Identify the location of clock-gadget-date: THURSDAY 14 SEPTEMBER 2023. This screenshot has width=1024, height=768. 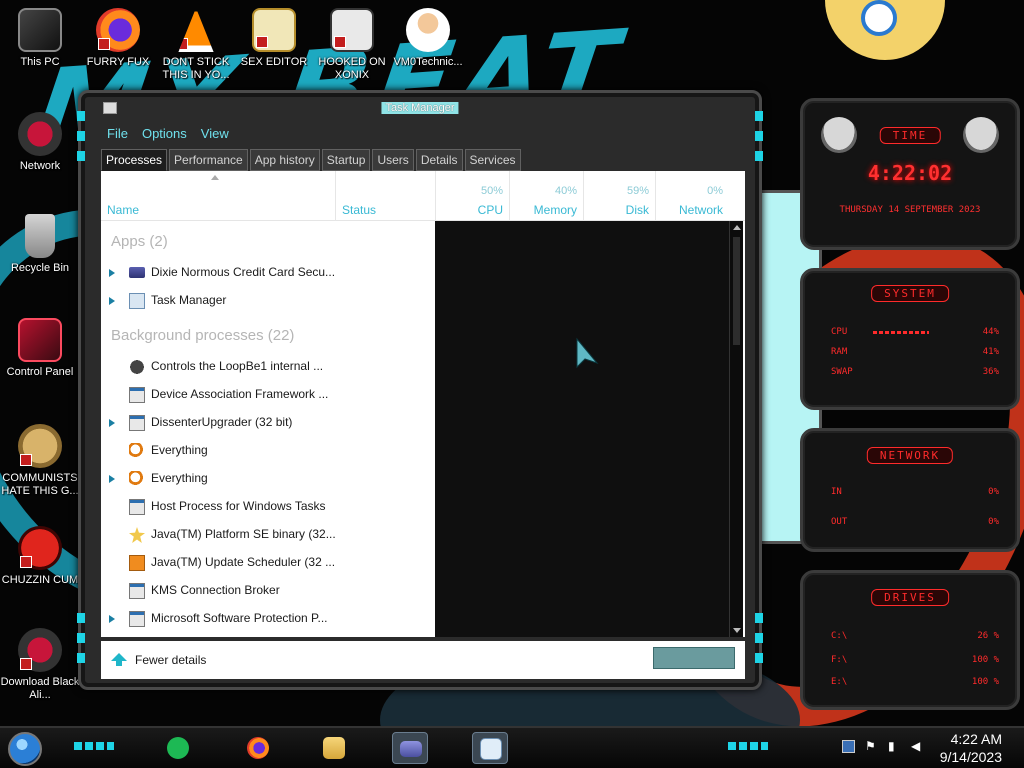
(910, 210).